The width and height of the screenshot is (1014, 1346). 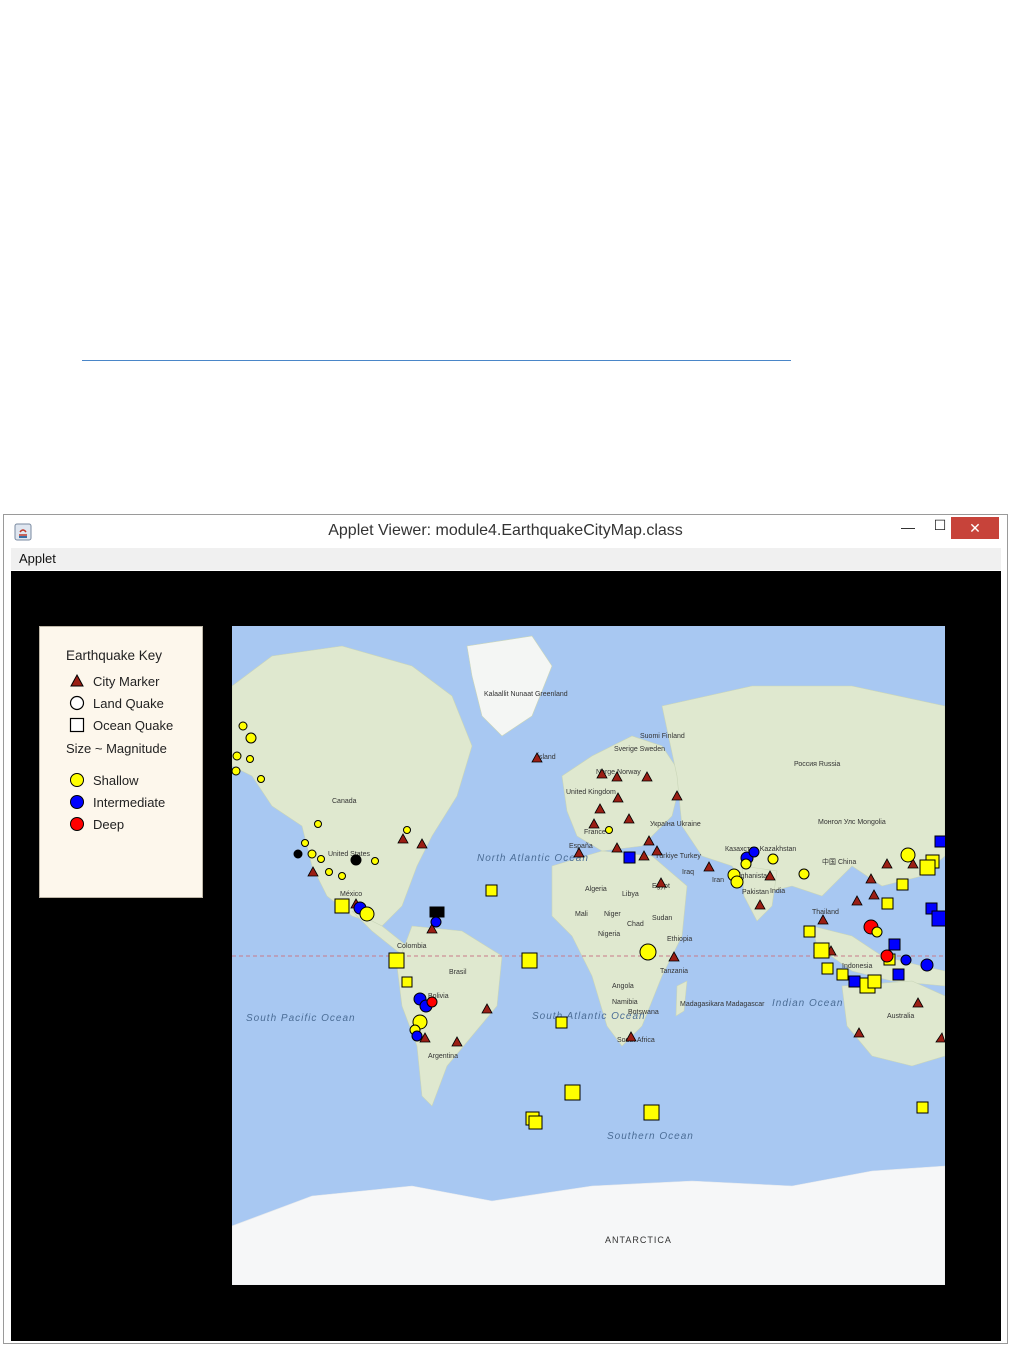 What do you see at coordinates (344, 801) in the screenshot?
I see `label-canada: Canada` at bounding box center [344, 801].